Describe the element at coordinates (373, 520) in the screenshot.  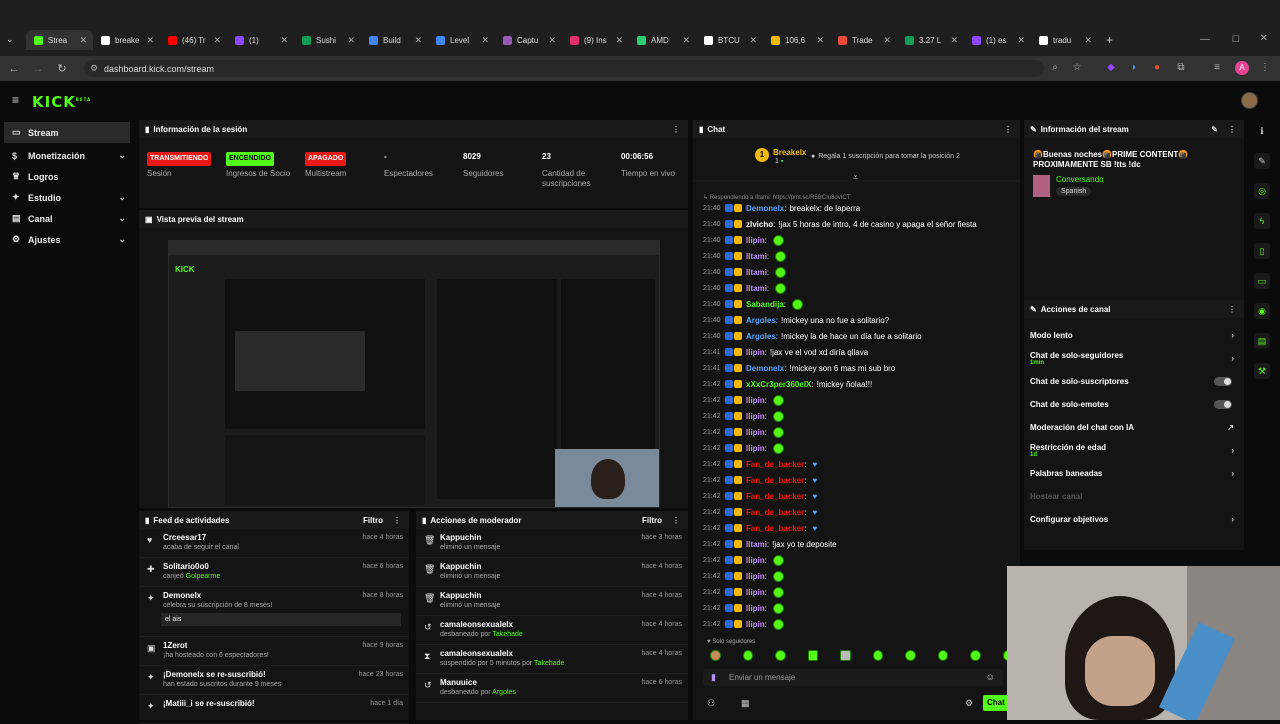
I see `feed-filter-button: Filtro` at that location.